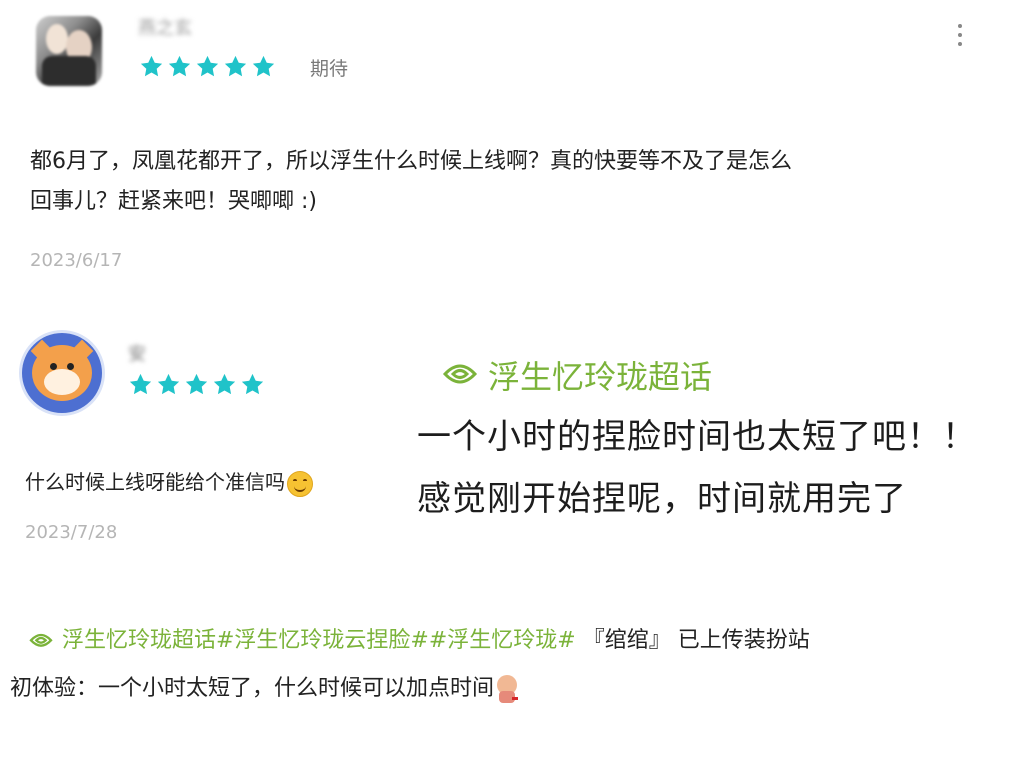  What do you see at coordinates (411, 161) in the screenshot?
I see `review-line: 都6月了，凤凰花都开了，所以浮生什么时候上线啊？真的快要等不及了是怎么` at bounding box center [411, 161].